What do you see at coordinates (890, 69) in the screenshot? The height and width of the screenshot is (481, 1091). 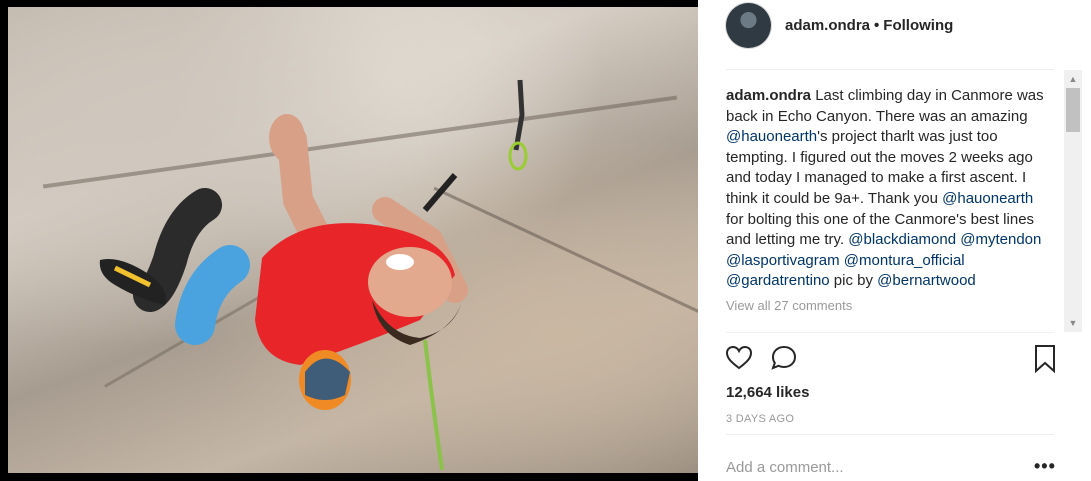 I see `header-divider` at bounding box center [890, 69].